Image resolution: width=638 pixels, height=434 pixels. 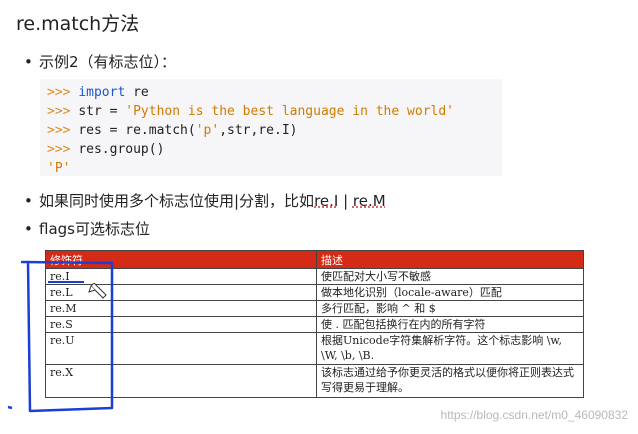 What do you see at coordinates (450, 276) in the screenshot?
I see `description-cell: 使匹配对大小写不敏感` at bounding box center [450, 276].